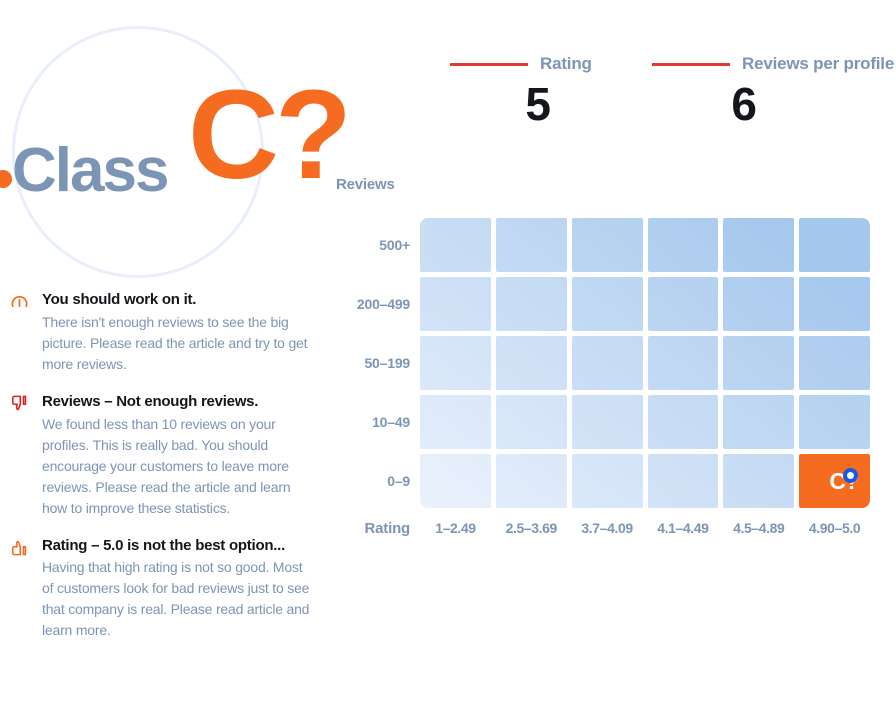 The image size is (896, 711). Describe the element at coordinates (270, 134) in the screenshot. I see `hero-grade-value: C?` at that location.